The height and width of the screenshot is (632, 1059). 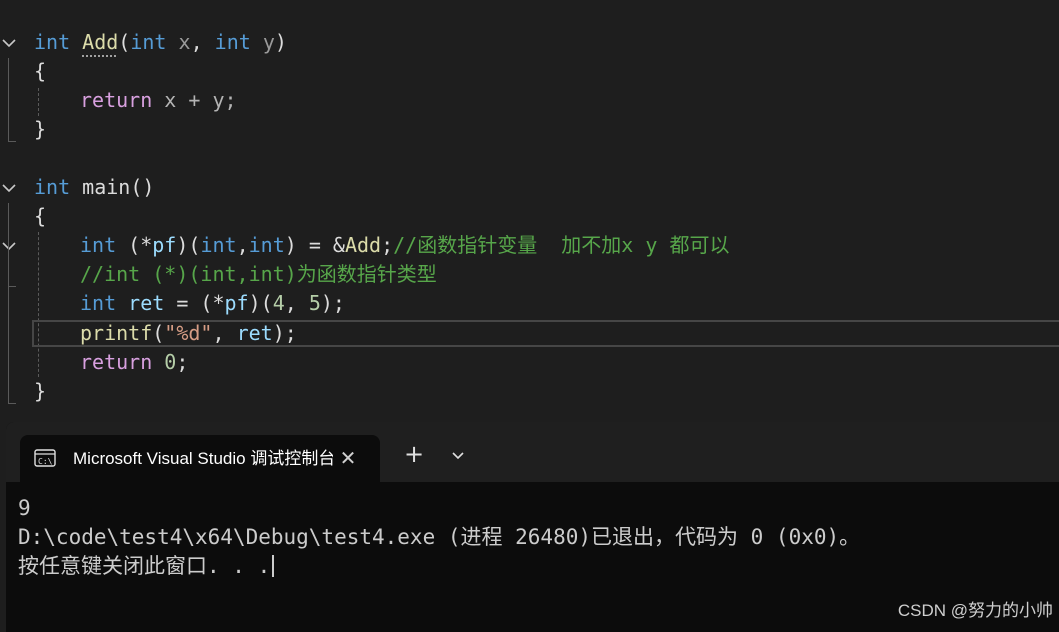 I want to click on terminal-icon: C:\, so click(x=45, y=458).